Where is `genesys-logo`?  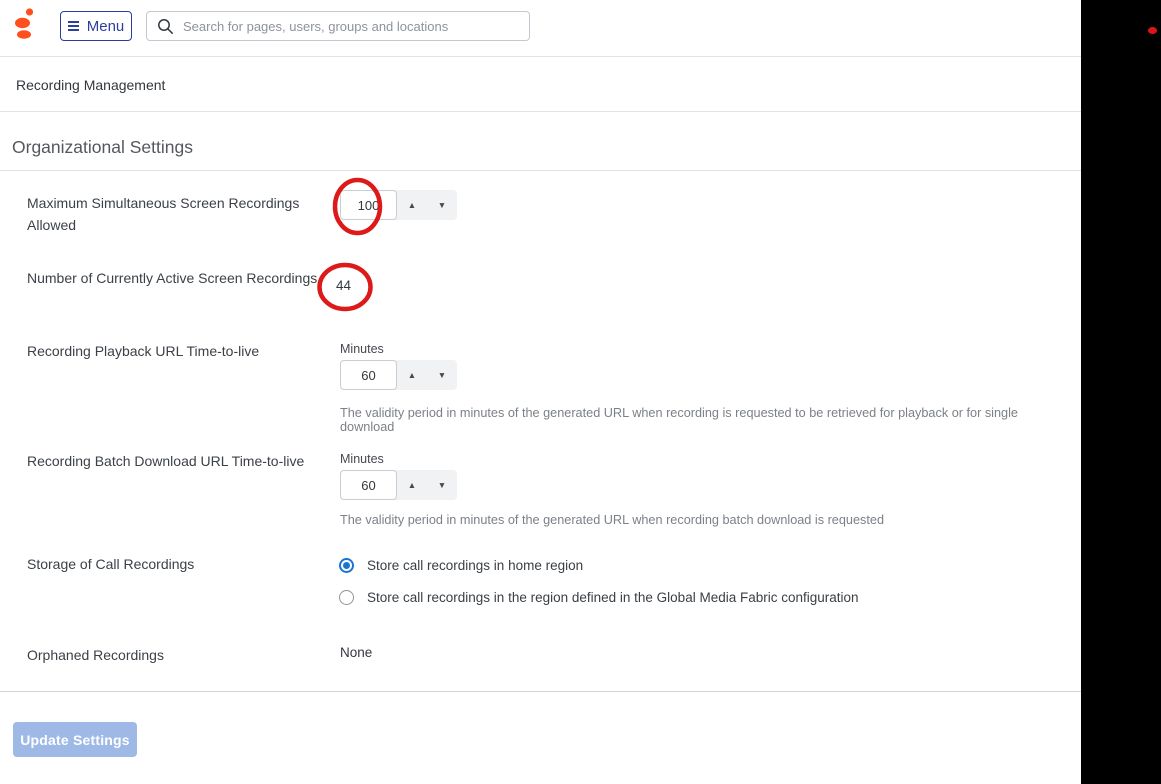 genesys-logo is located at coordinates (24, 23).